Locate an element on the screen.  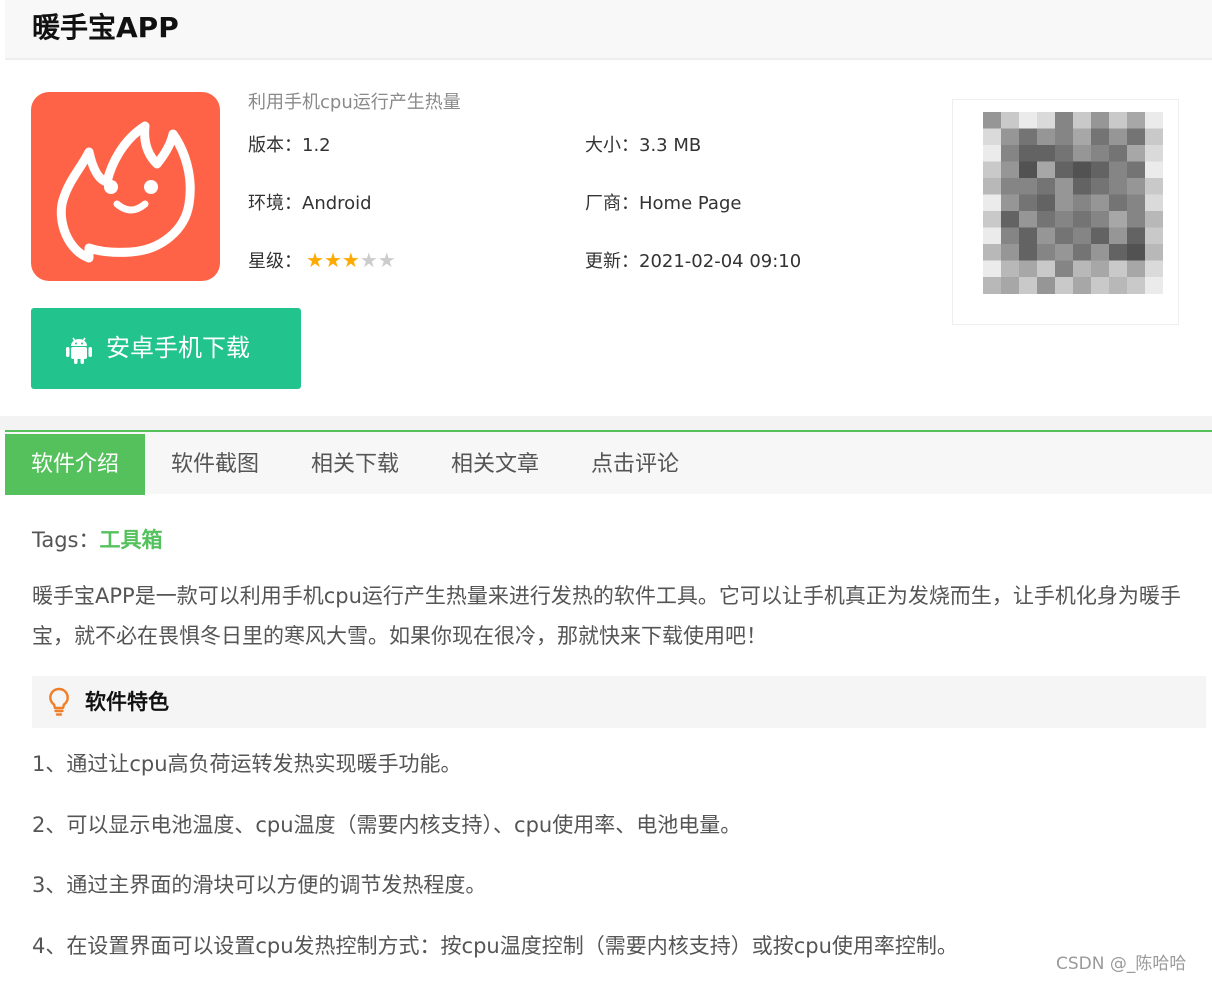
tab-related-downloads: 相关下载 is located at coordinates (355, 464).